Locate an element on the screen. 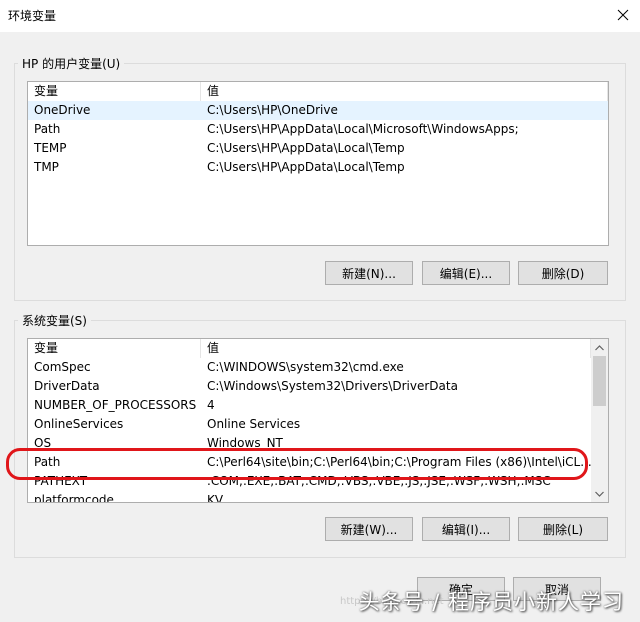 The image size is (640, 622). system-delete-button: 删除(L) is located at coordinates (563, 529).